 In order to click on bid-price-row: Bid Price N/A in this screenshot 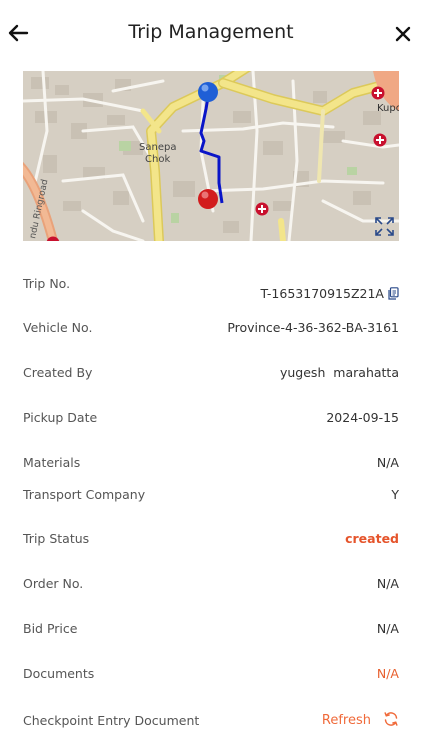, I will do `click(211, 629)`.